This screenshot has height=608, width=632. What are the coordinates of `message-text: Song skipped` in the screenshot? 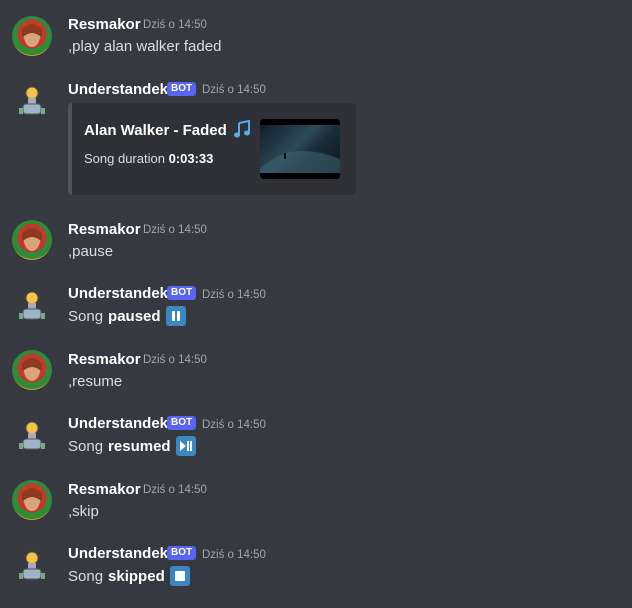 It's located at (129, 576).